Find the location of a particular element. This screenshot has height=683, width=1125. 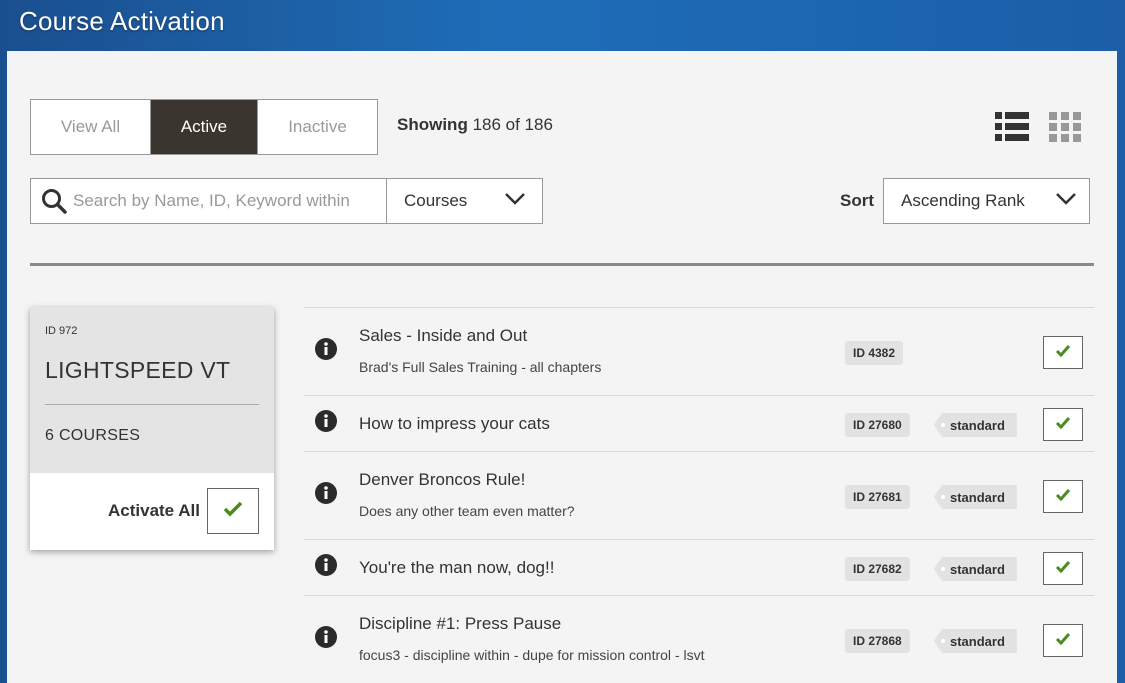

course-title: How to impress your cats is located at coordinates (454, 423).